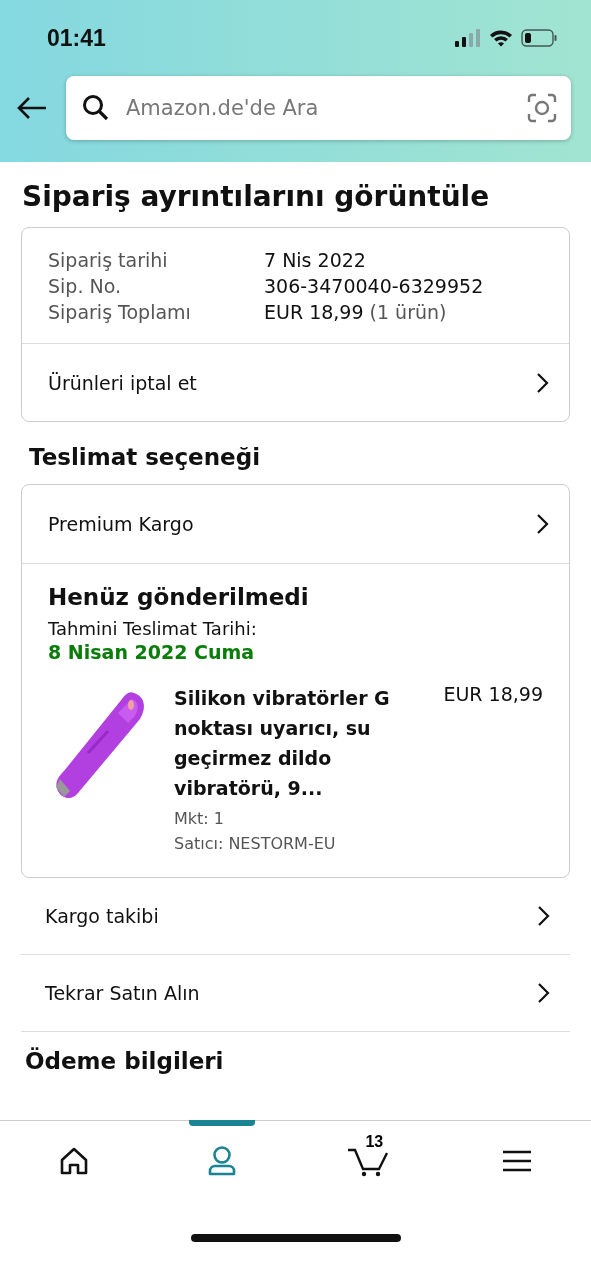  I want to click on row-label: Premium Kargo, so click(121, 524).